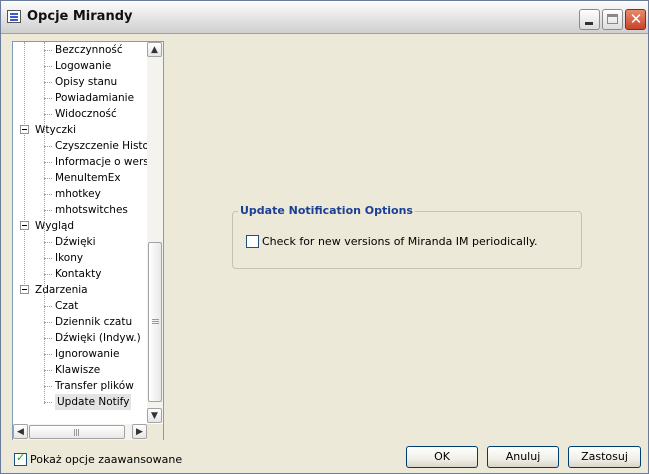  What do you see at coordinates (324, 17) in the screenshot?
I see `title-bar: Opcje Mirandy ✕` at bounding box center [324, 17].